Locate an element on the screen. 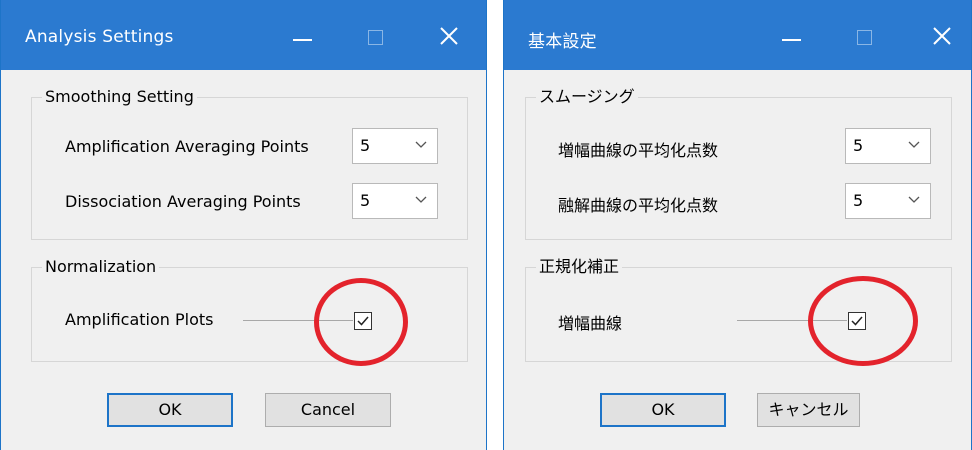 The height and width of the screenshot is (450, 972). smoothing-legend: スムージング is located at coordinates (587, 96).